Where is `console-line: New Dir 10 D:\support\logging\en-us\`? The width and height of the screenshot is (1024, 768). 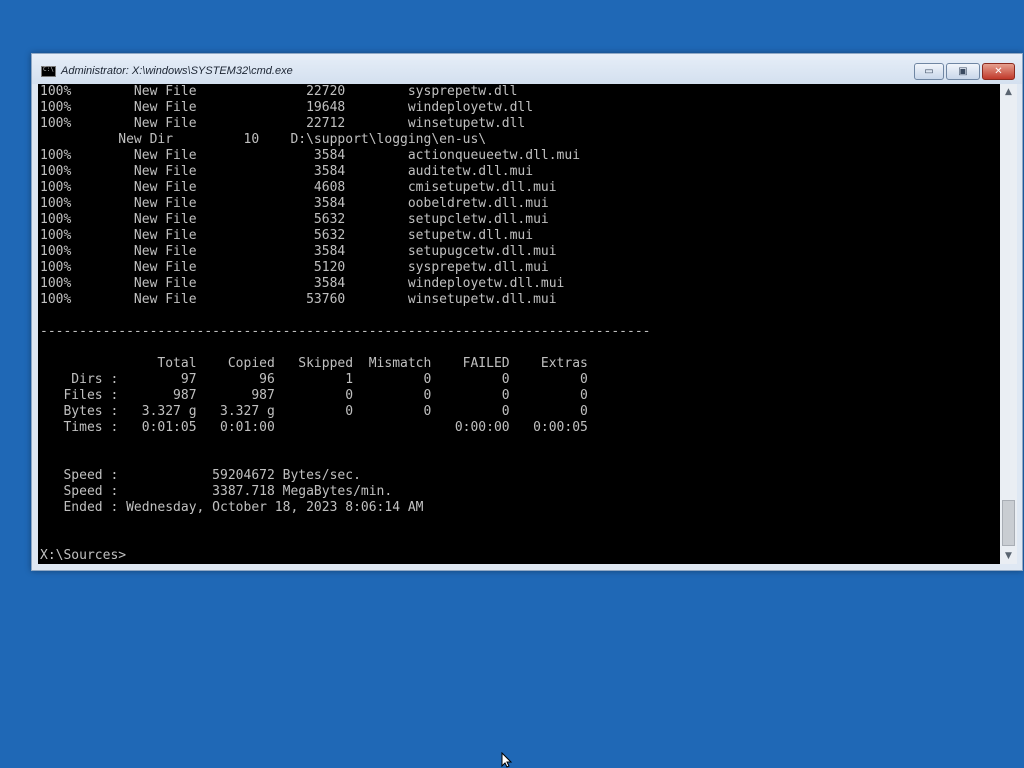 console-line: New Dir 10 D:\support\logging\en-us\ is located at coordinates (263, 139).